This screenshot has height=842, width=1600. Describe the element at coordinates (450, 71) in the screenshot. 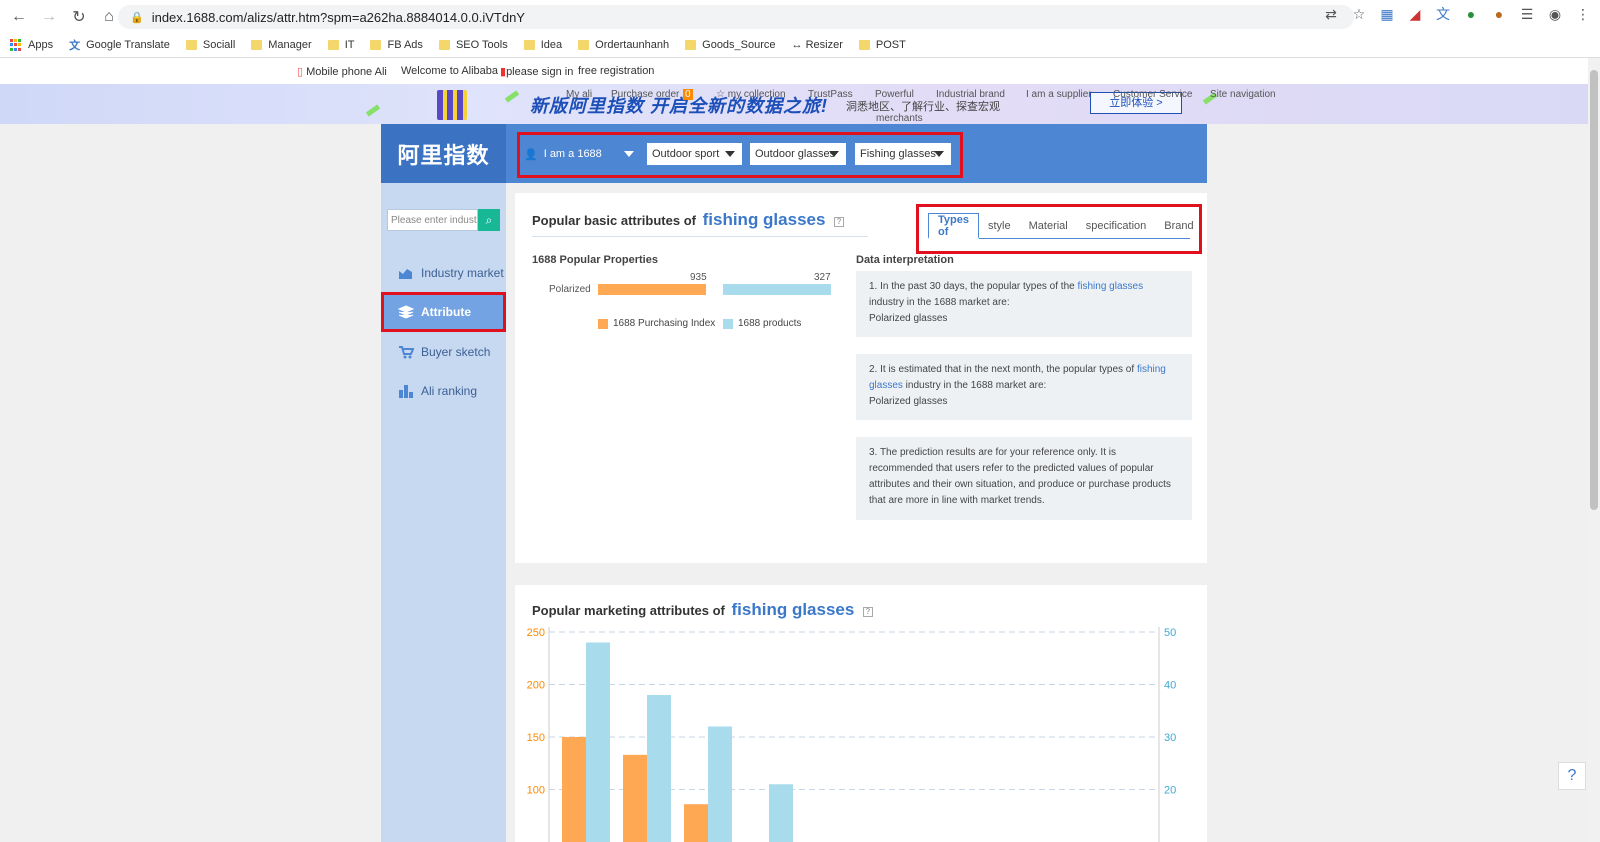

I see `welcome-text: Welcome to Alibaba` at that location.